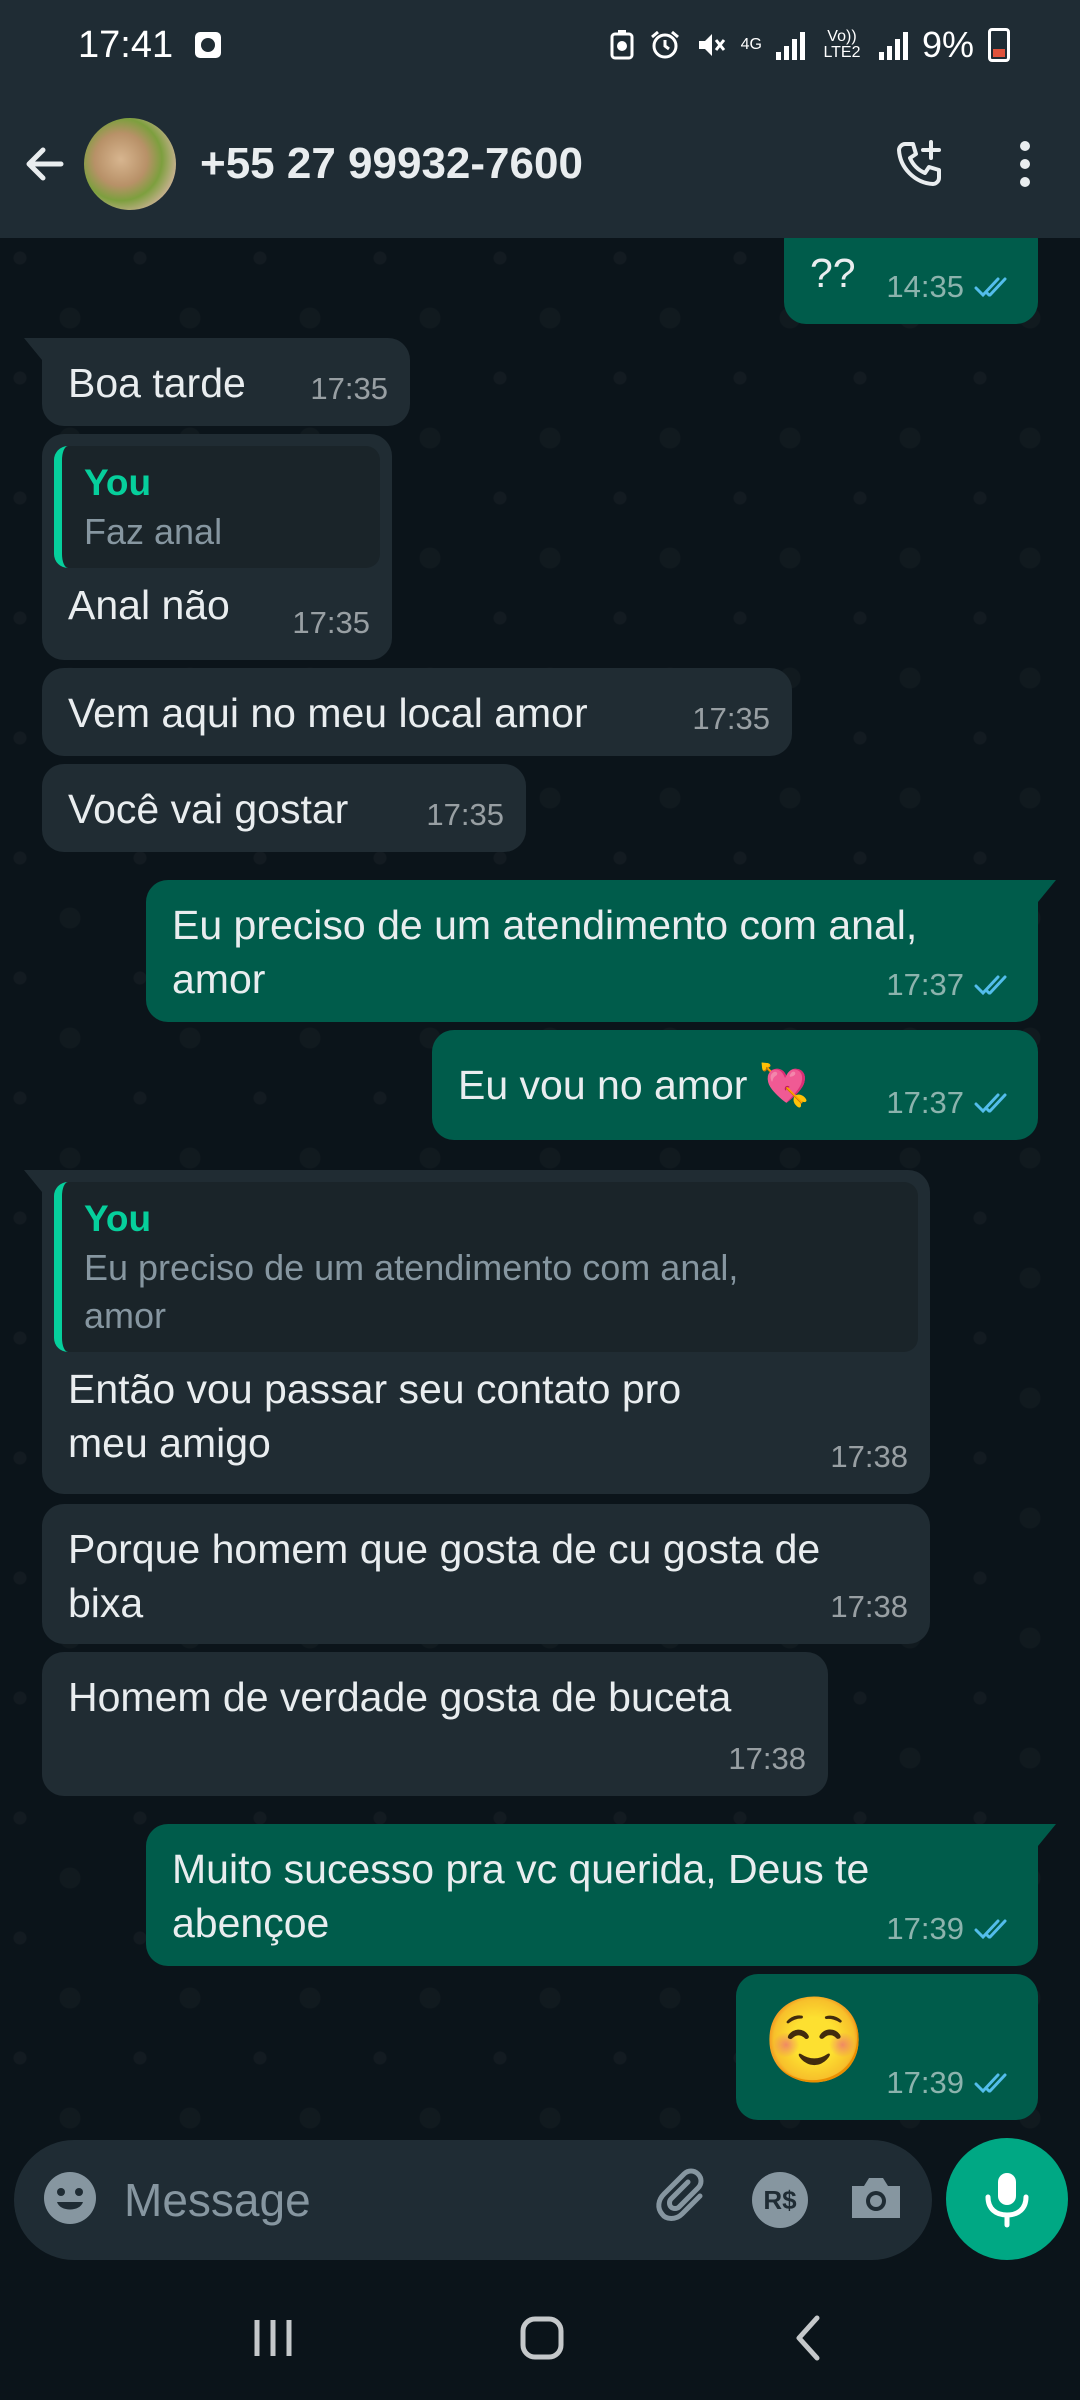 The width and height of the screenshot is (1080, 2400). Describe the element at coordinates (947, 44) in the screenshot. I see `battery-percent: 9%` at that location.